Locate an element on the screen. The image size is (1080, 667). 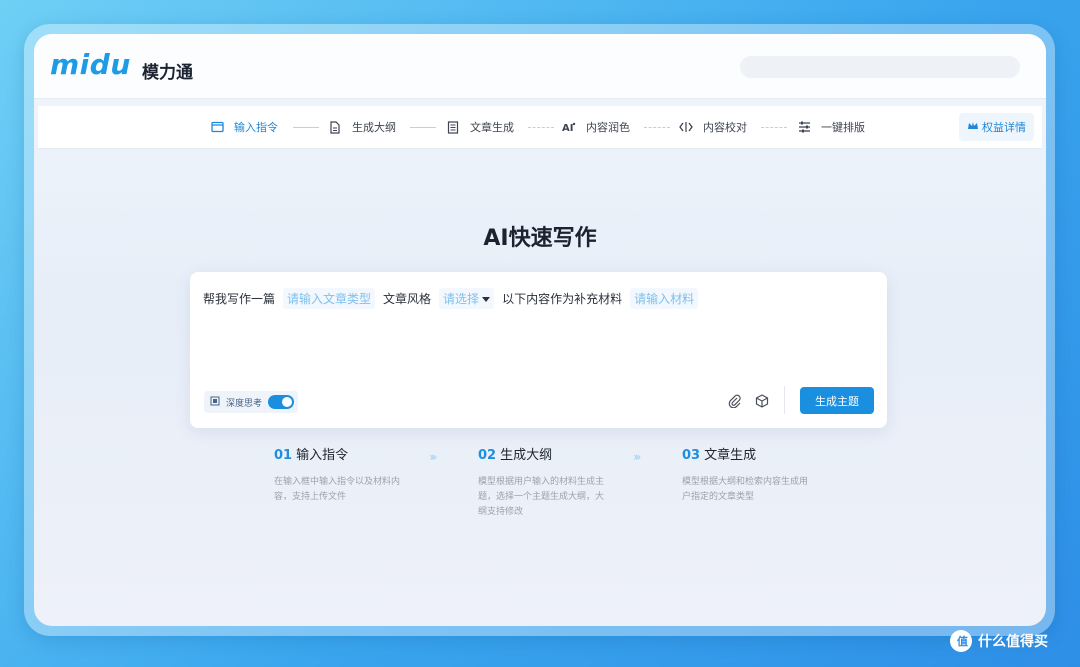
attachment-icon is located at coordinates (735, 401).